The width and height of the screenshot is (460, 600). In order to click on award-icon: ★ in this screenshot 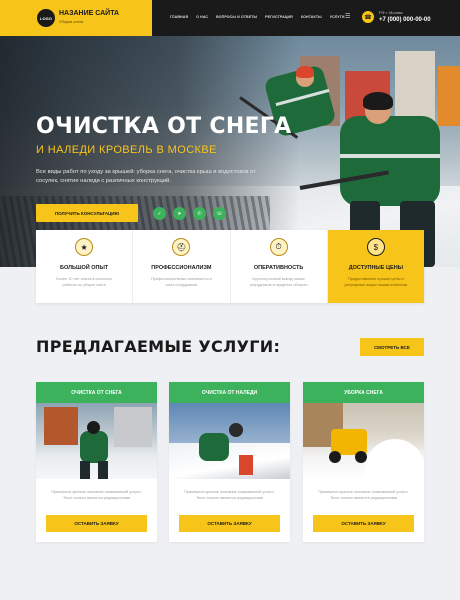, I will do `click(84, 247)`.